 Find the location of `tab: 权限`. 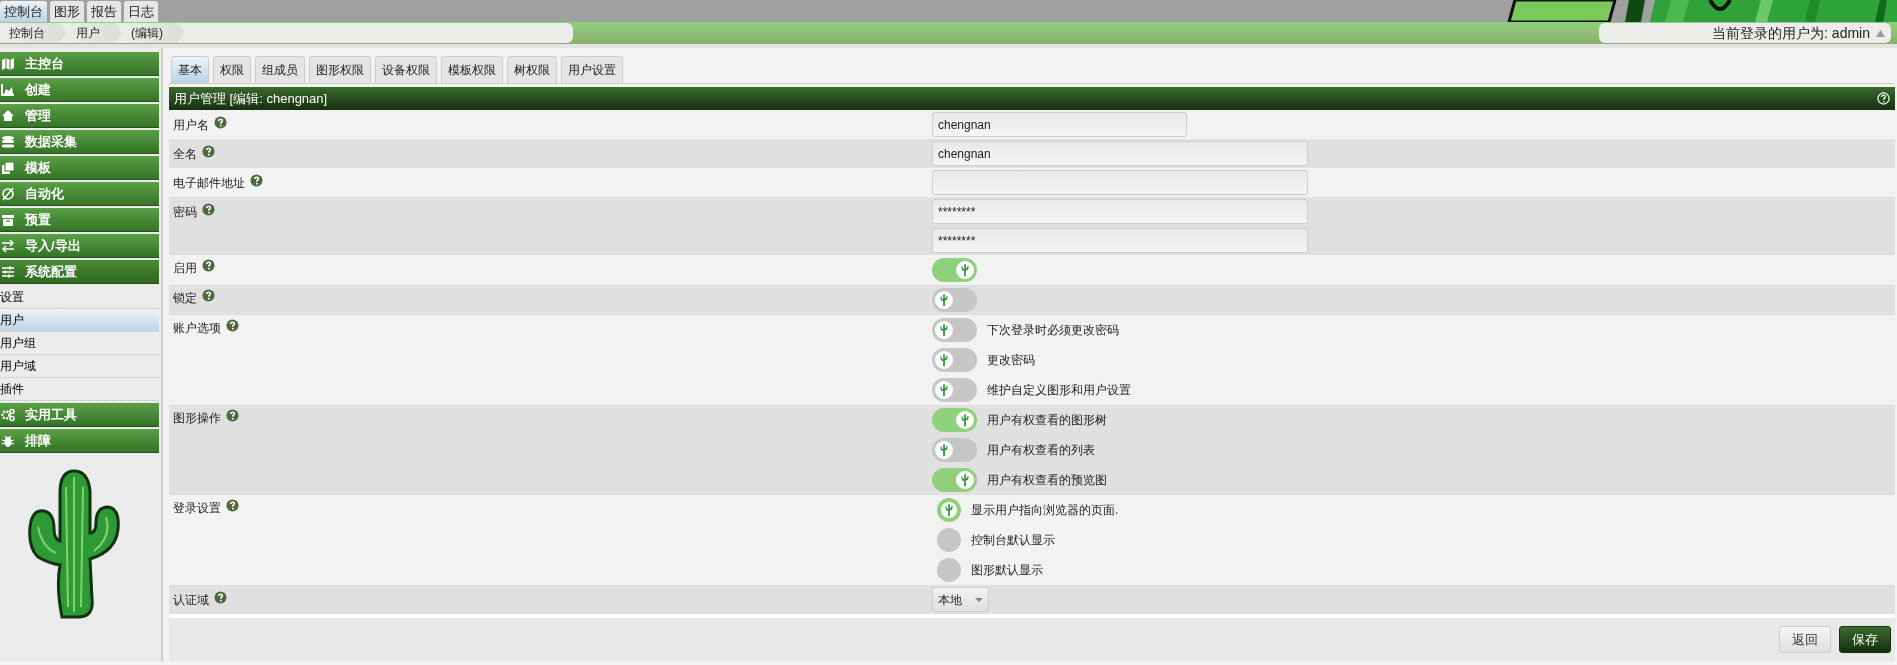

tab: 权限 is located at coordinates (232, 69).